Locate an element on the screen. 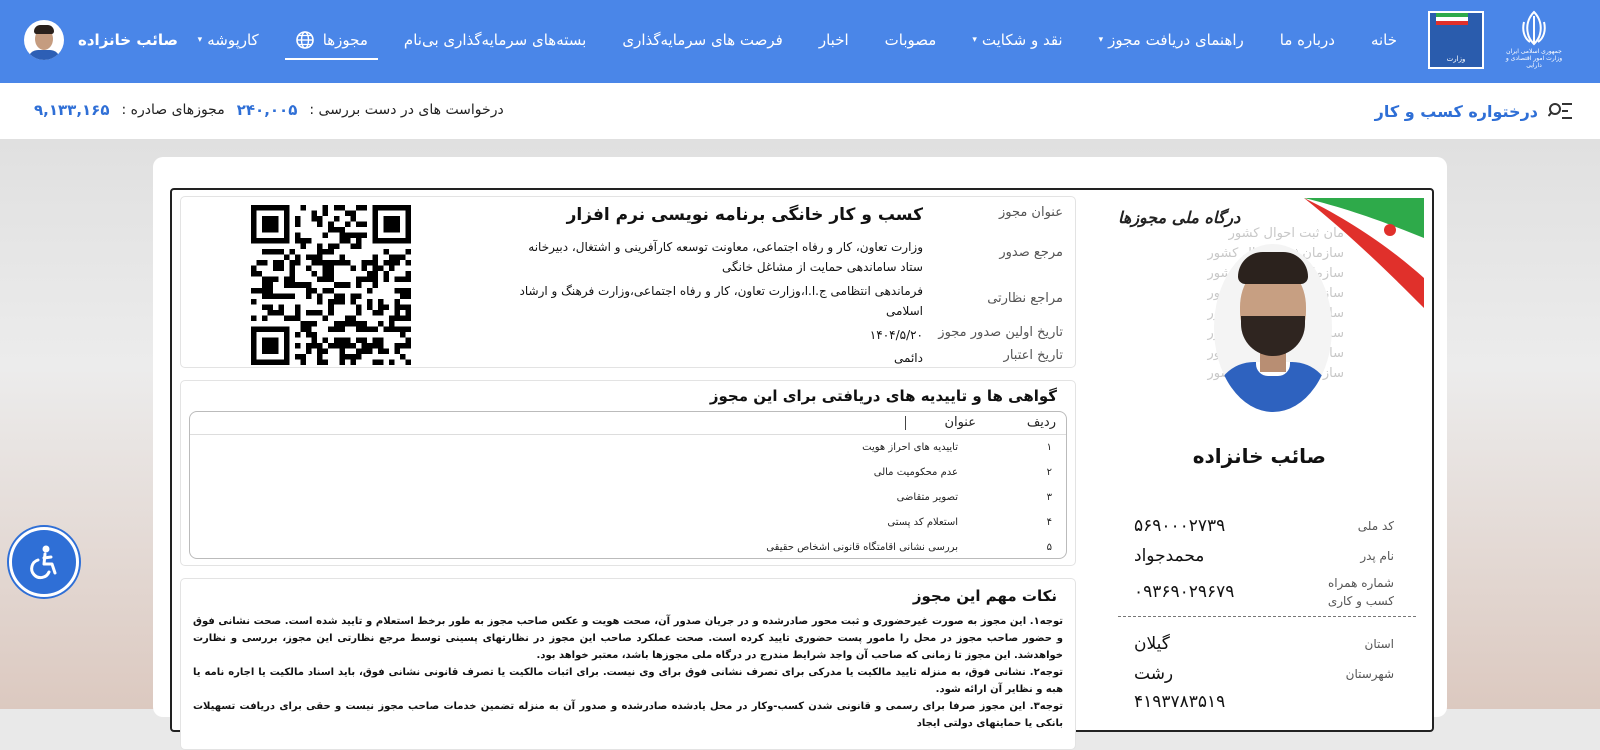 The image size is (1600, 750). table-row: ۱ تاییدیه های احراز هویت is located at coordinates (628, 447).